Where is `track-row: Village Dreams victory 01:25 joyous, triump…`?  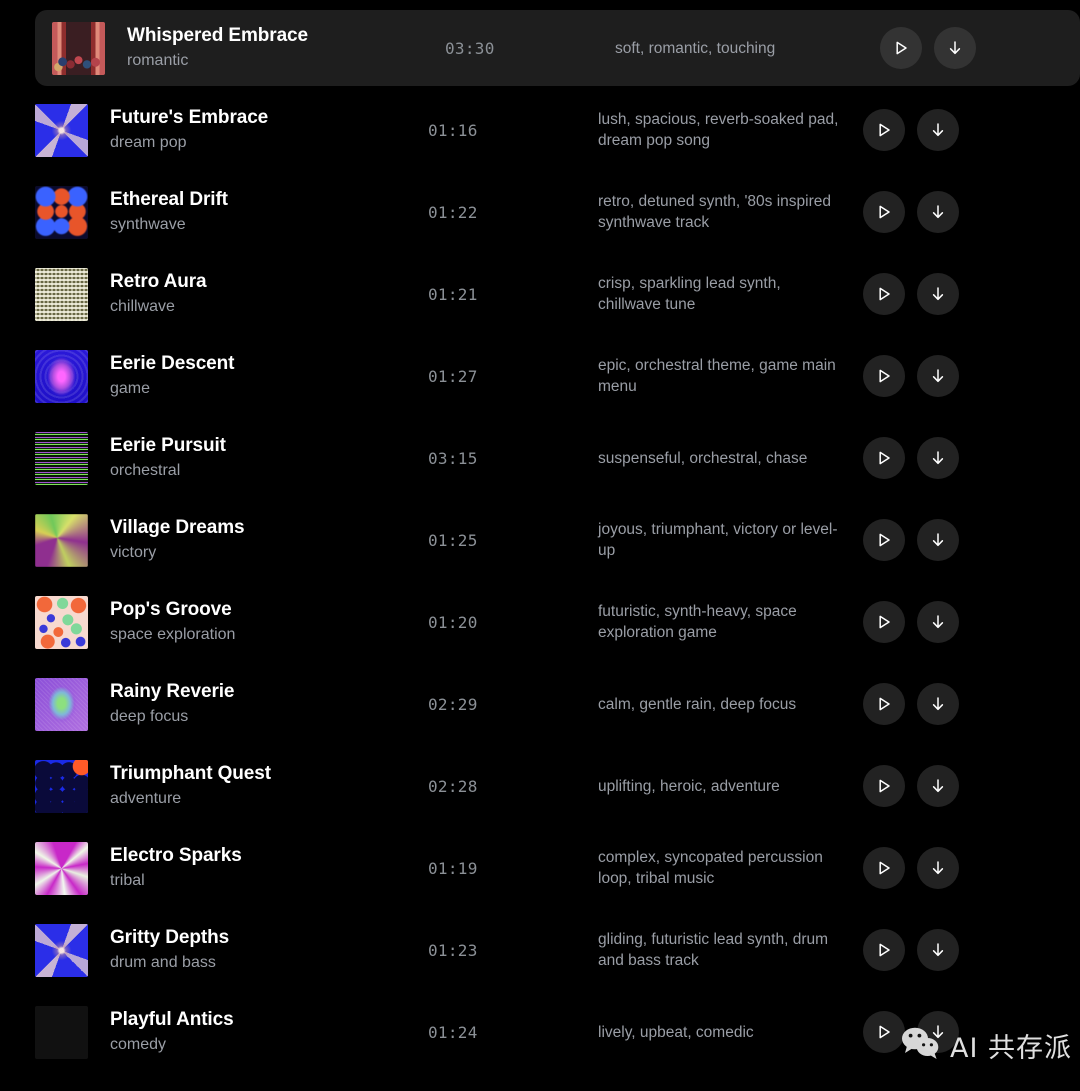
track-row: Village Dreams victory 01:25 joyous, triump… is located at coordinates (540, 540).